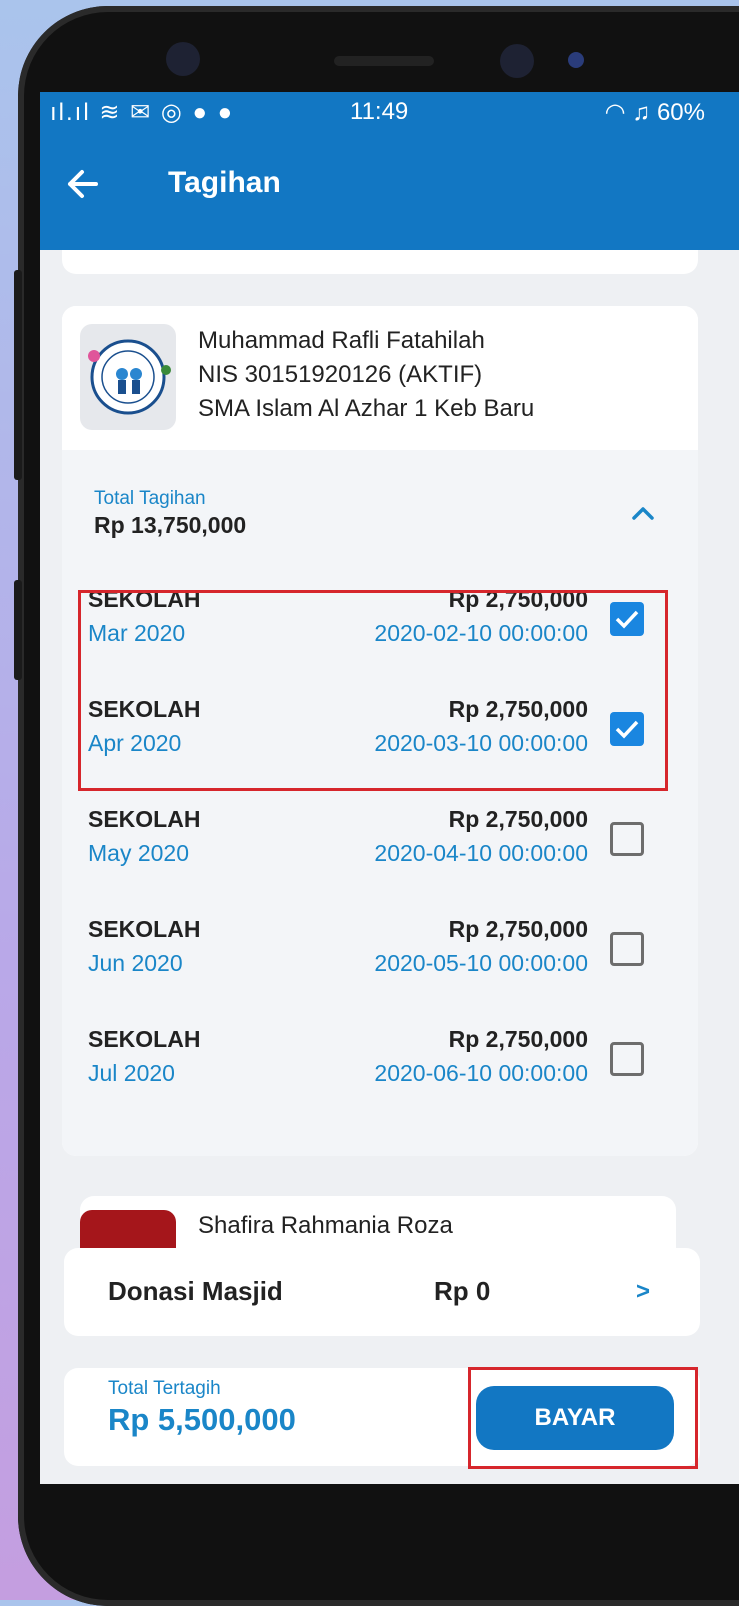 Image resolution: width=739 pixels, height=1606 pixels. Describe the element at coordinates (82, 184) in the screenshot. I see `back-arrow-icon` at that location.